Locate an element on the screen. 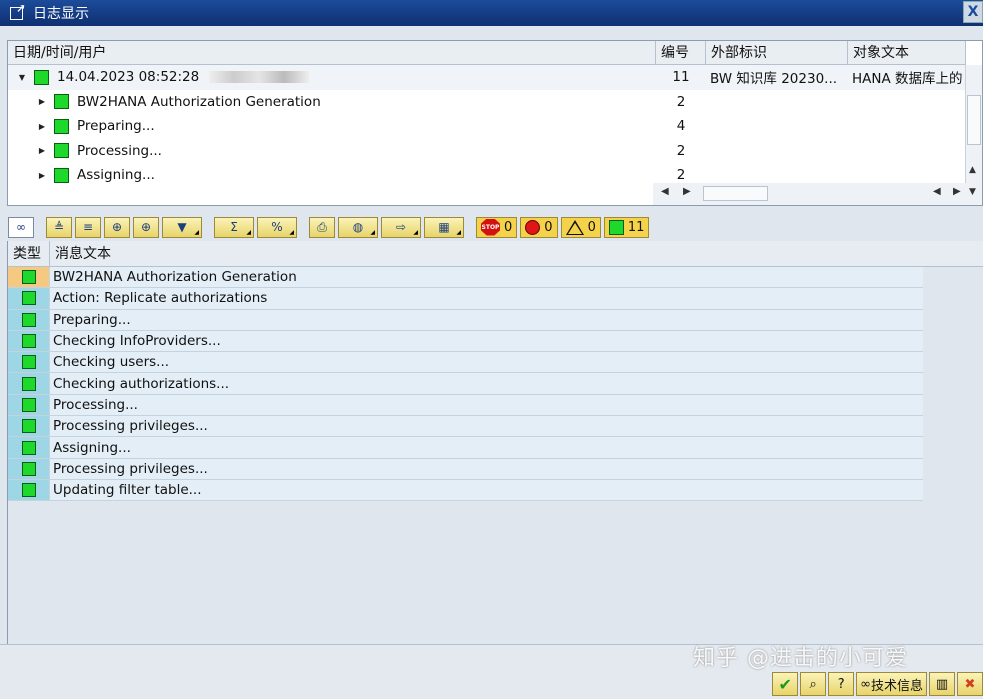 The image size is (983, 699). message-row: Action: Replicate authorizations is located at coordinates (465, 299).